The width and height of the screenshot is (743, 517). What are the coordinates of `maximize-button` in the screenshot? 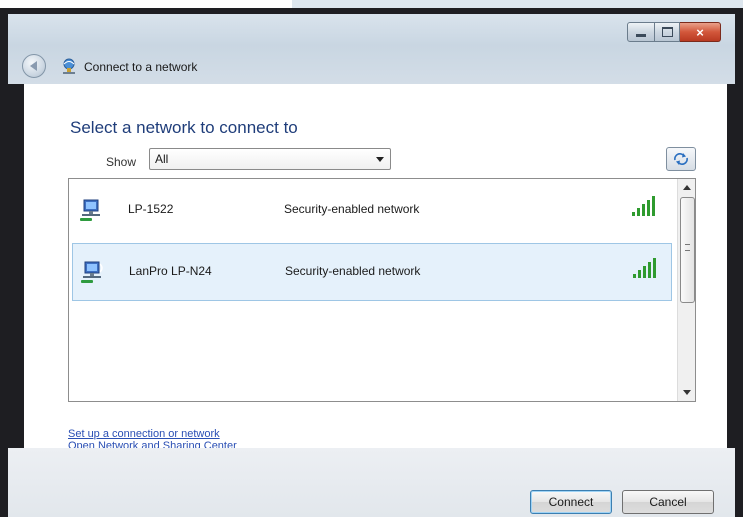 It's located at (667, 32).